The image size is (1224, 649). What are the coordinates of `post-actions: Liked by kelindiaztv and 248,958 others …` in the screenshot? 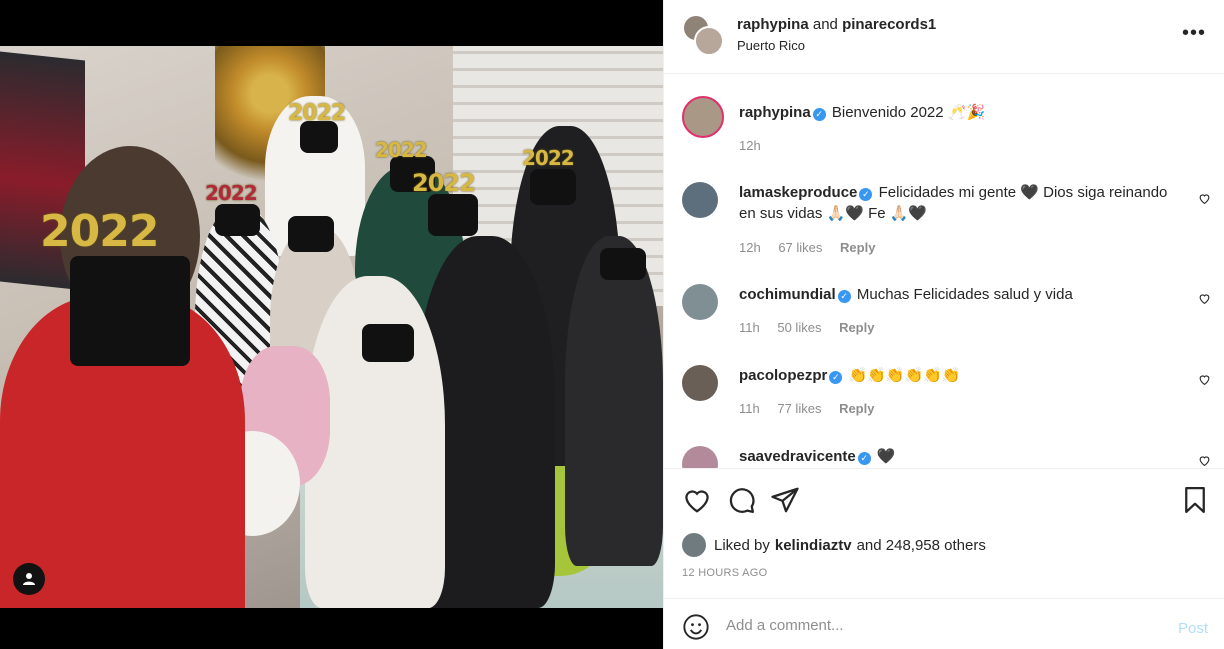 It's located at (944, 533).